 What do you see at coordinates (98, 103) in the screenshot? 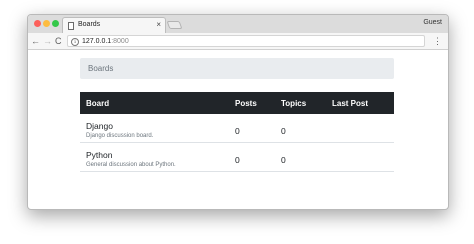
I see `header-board: Board` at bounding box center [98, 103].